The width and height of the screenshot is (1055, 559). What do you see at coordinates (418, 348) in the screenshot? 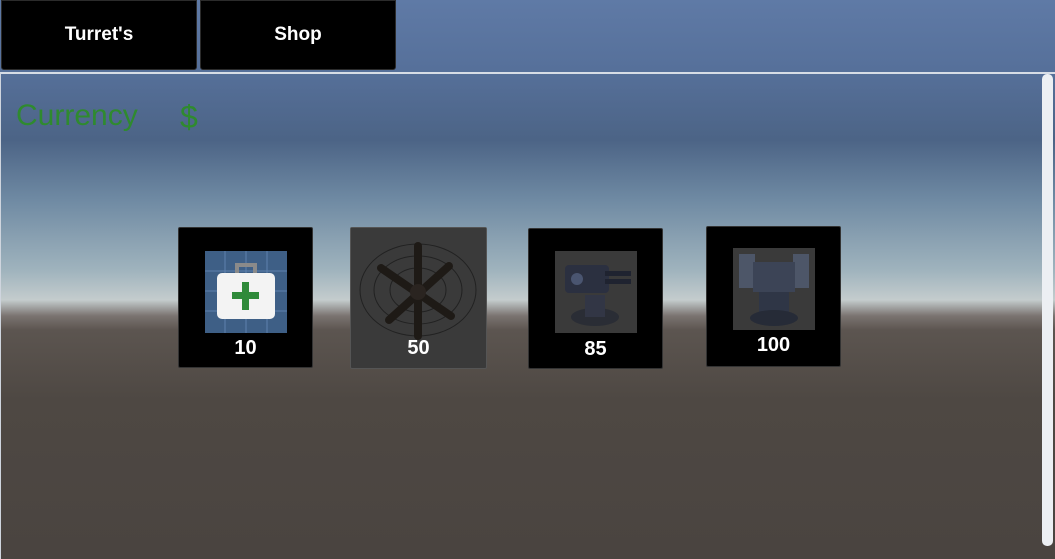
I see `item-price: 50` at bounding box center [418, 348].